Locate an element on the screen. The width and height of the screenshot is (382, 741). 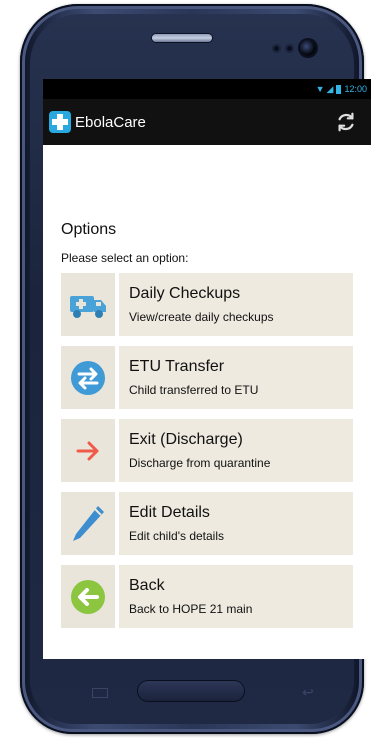
status-time: 12:00 is located at coordinates (355, 89).